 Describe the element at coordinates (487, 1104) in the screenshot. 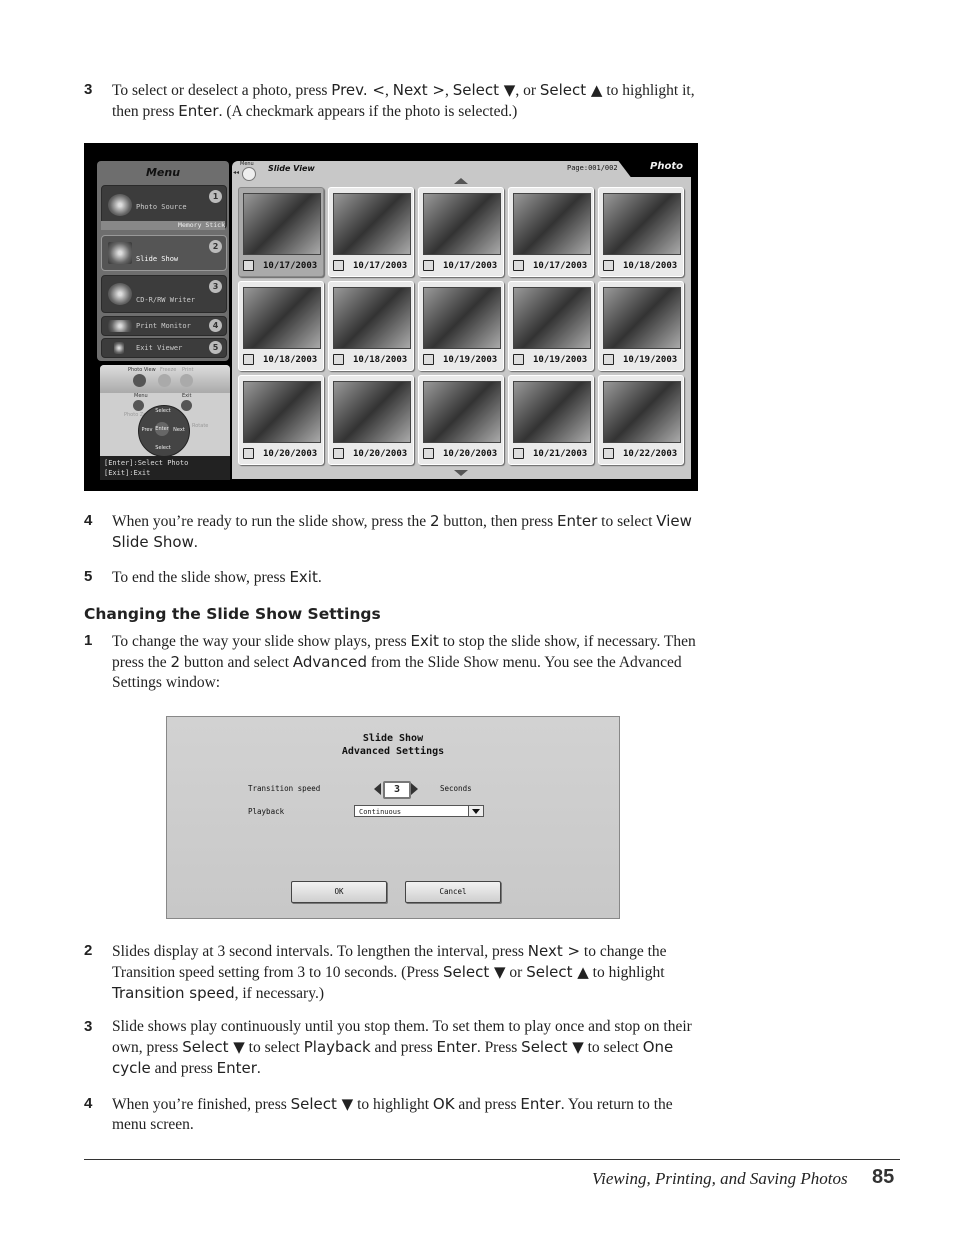

I see `text-run: and press` at that location.